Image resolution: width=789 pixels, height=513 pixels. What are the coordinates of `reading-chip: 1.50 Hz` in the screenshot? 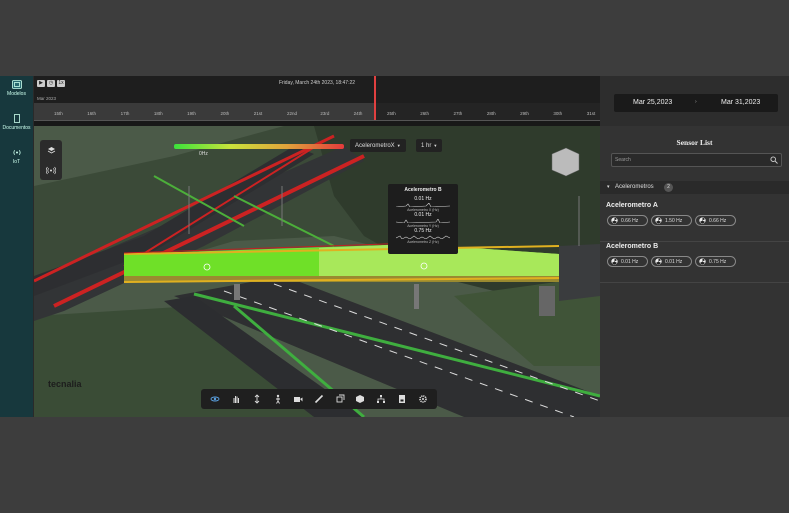 It's located at (671, 220).